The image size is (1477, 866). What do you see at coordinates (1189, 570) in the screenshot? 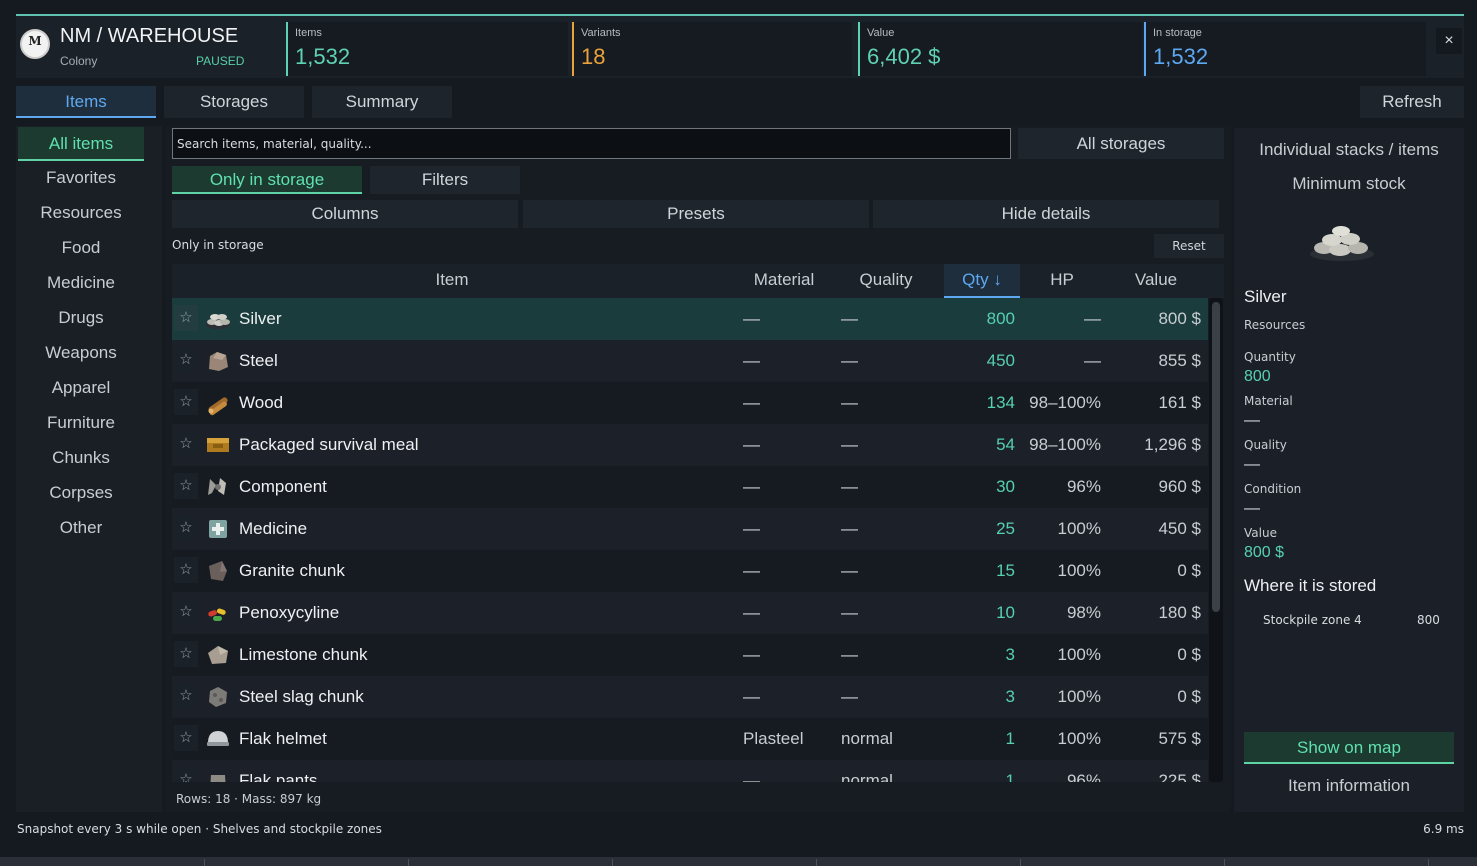
I see `item-value: 0 $` at bounding box center [1189, 570].